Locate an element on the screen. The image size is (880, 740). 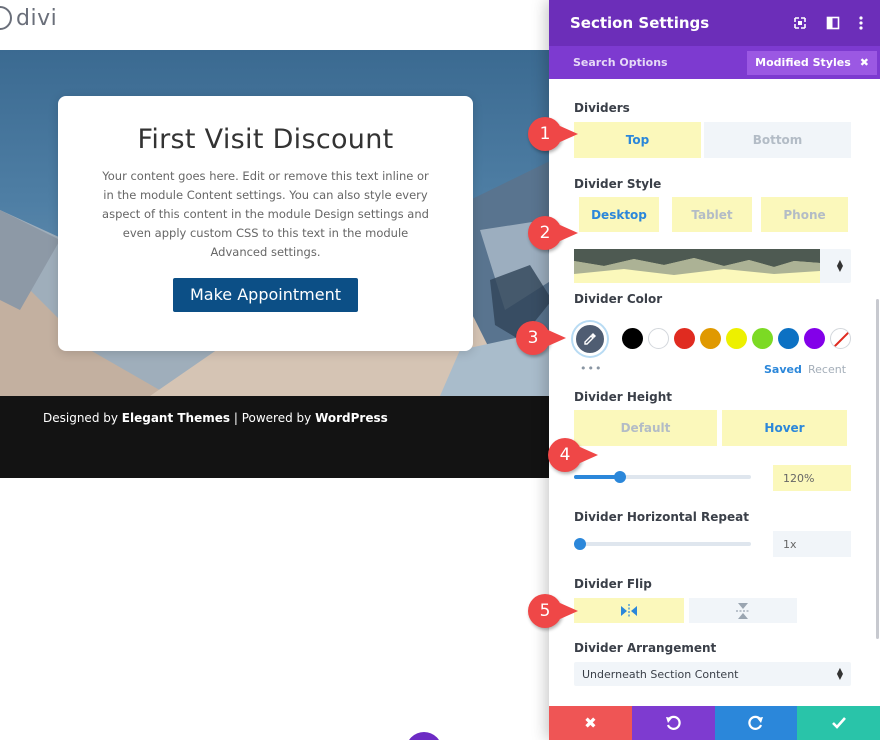
save-button is located at coordinates (838, 723).